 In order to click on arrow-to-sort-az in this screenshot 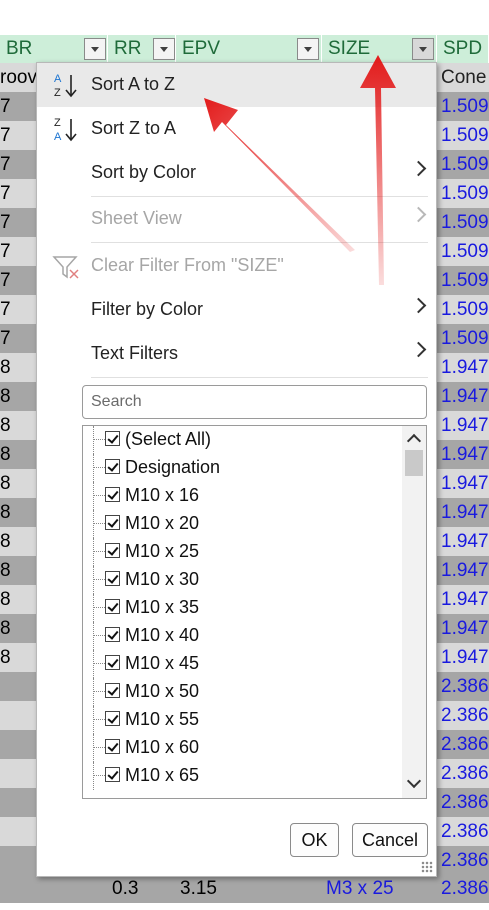, I will do `click(279, 175)`.